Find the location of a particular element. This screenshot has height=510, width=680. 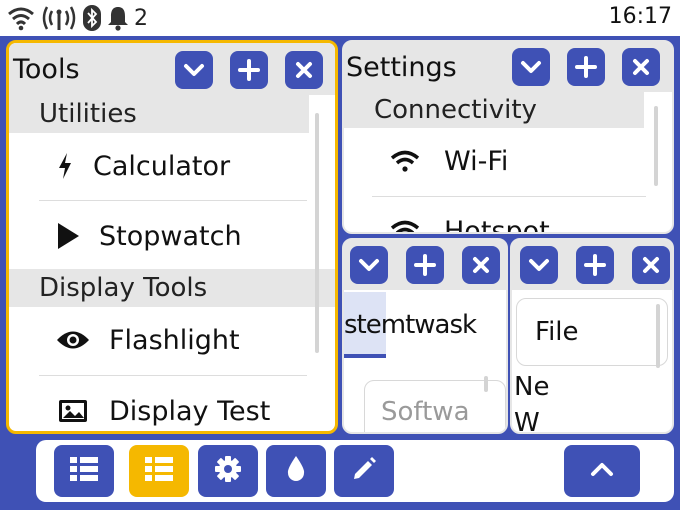

tab-label: stemtwask is located at coordinates (410, 325).